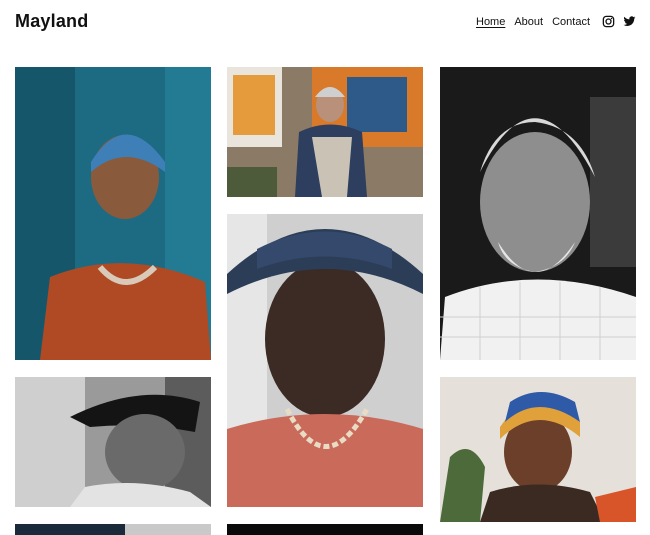  What do you see at coordinates (538, 449) in the screenshot?
I see `photo-woman-colorful-turban` at bounding box center [538, 449].